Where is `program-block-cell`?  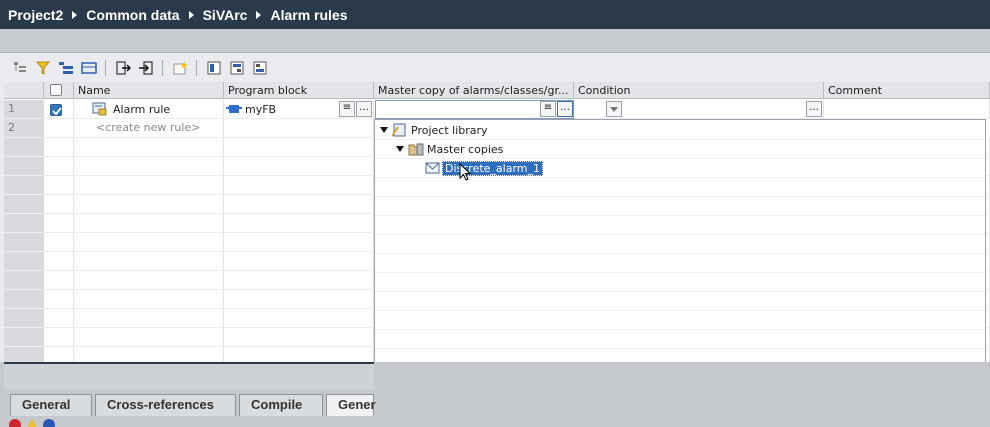
program-block-cell is located at coordinates (299, 128).